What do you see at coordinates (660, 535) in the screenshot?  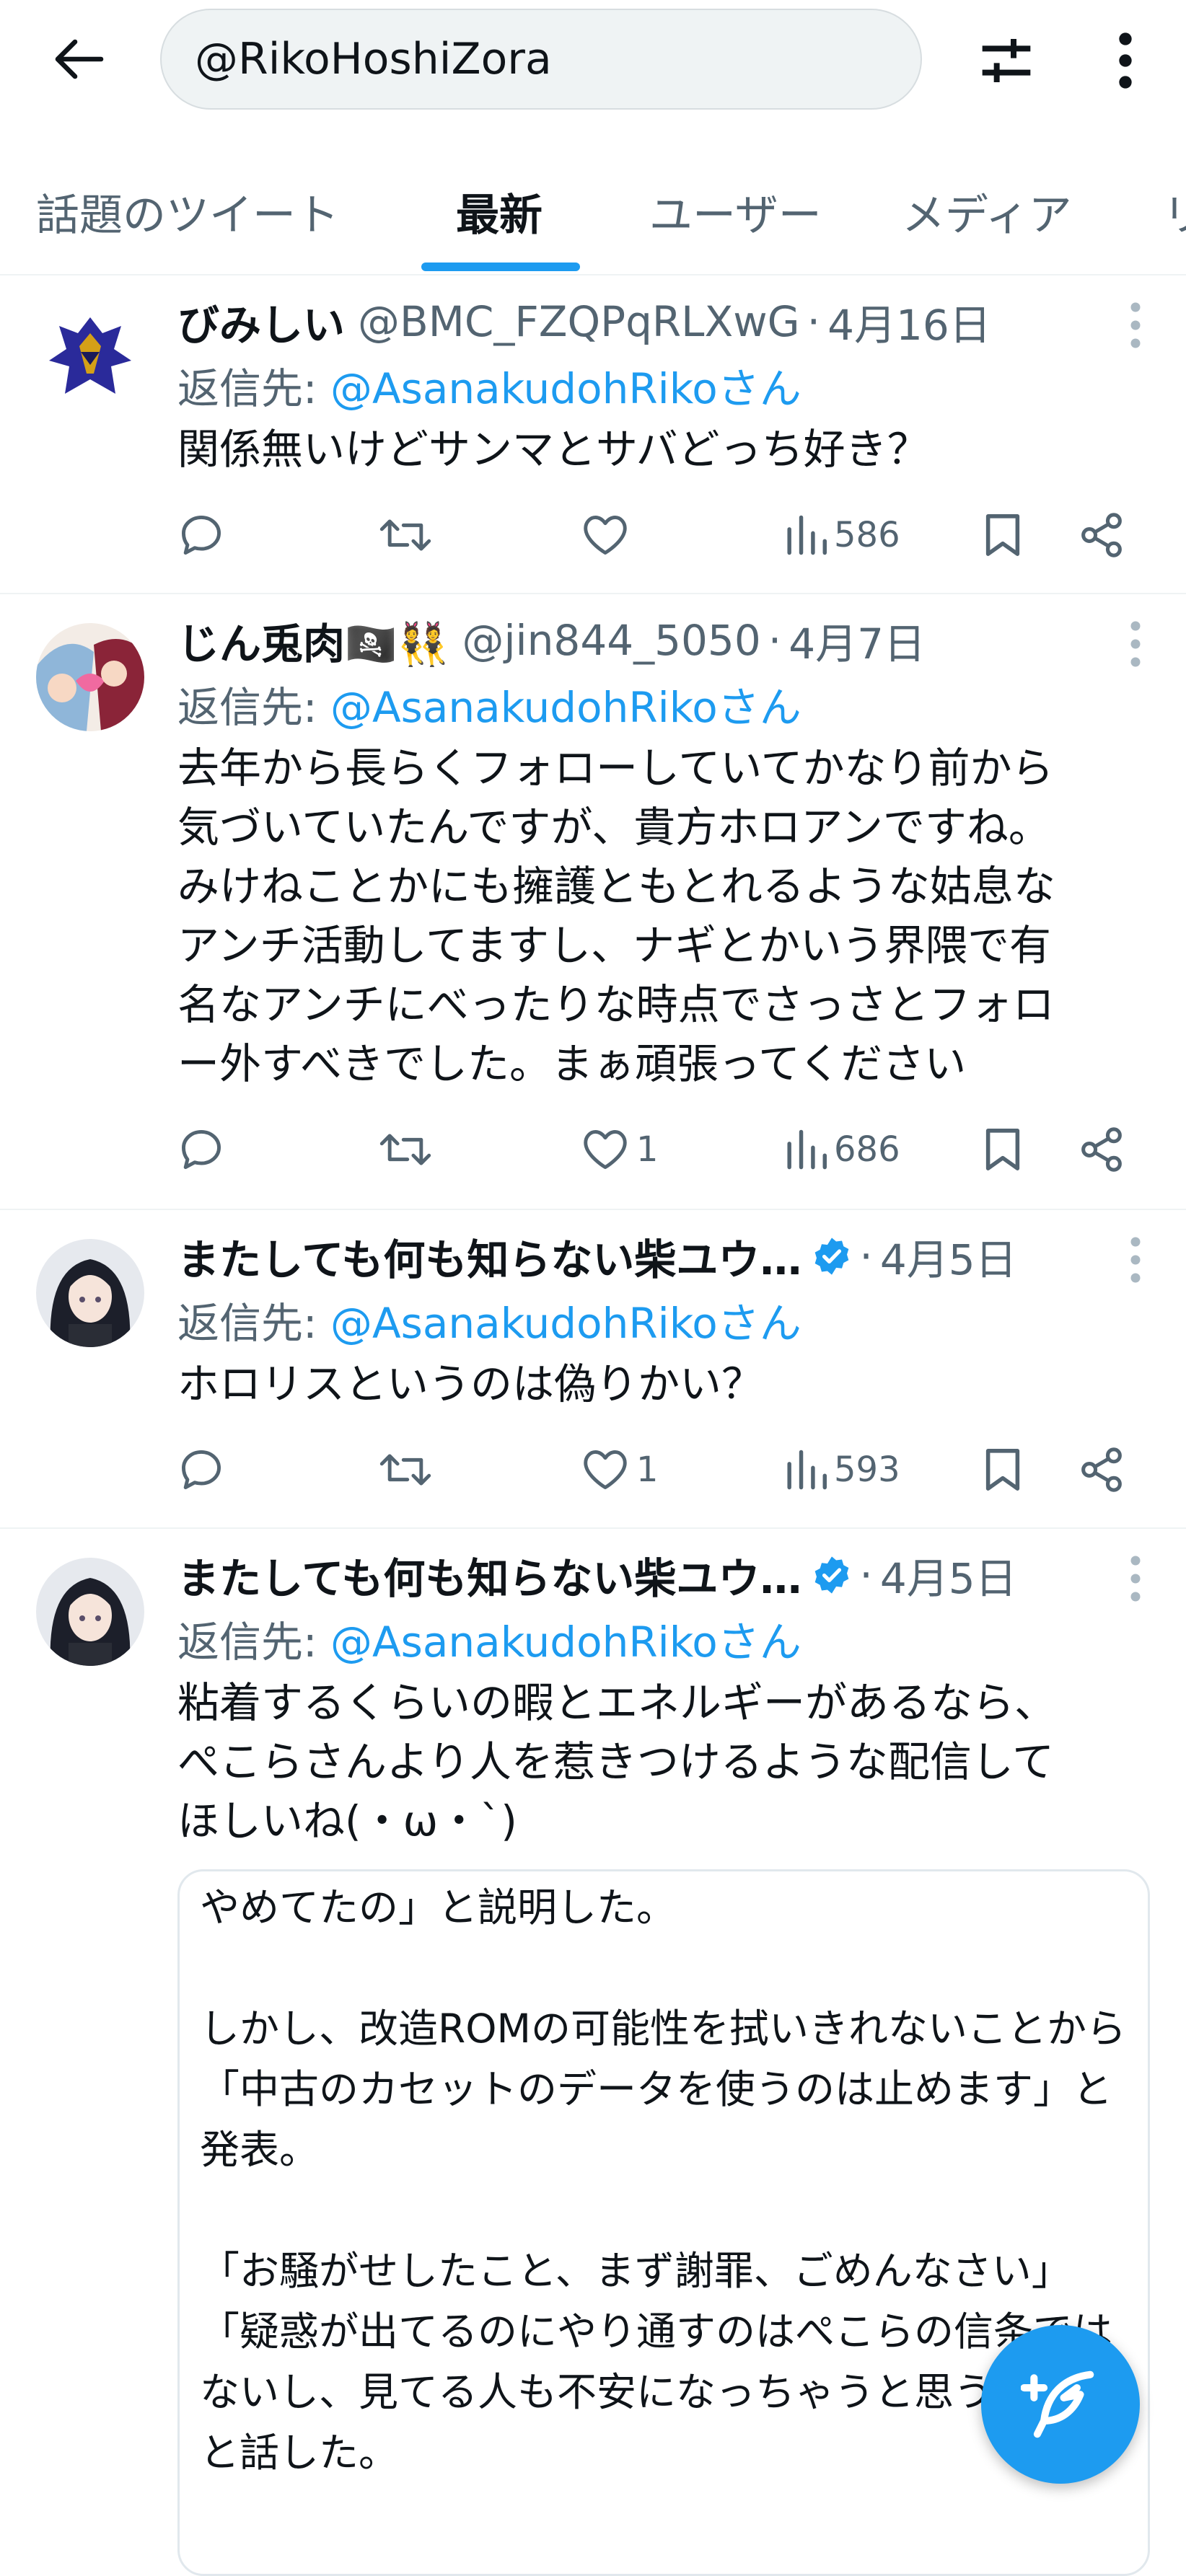 I see `tweet-actions: 586` at bounding box center [660, 535].